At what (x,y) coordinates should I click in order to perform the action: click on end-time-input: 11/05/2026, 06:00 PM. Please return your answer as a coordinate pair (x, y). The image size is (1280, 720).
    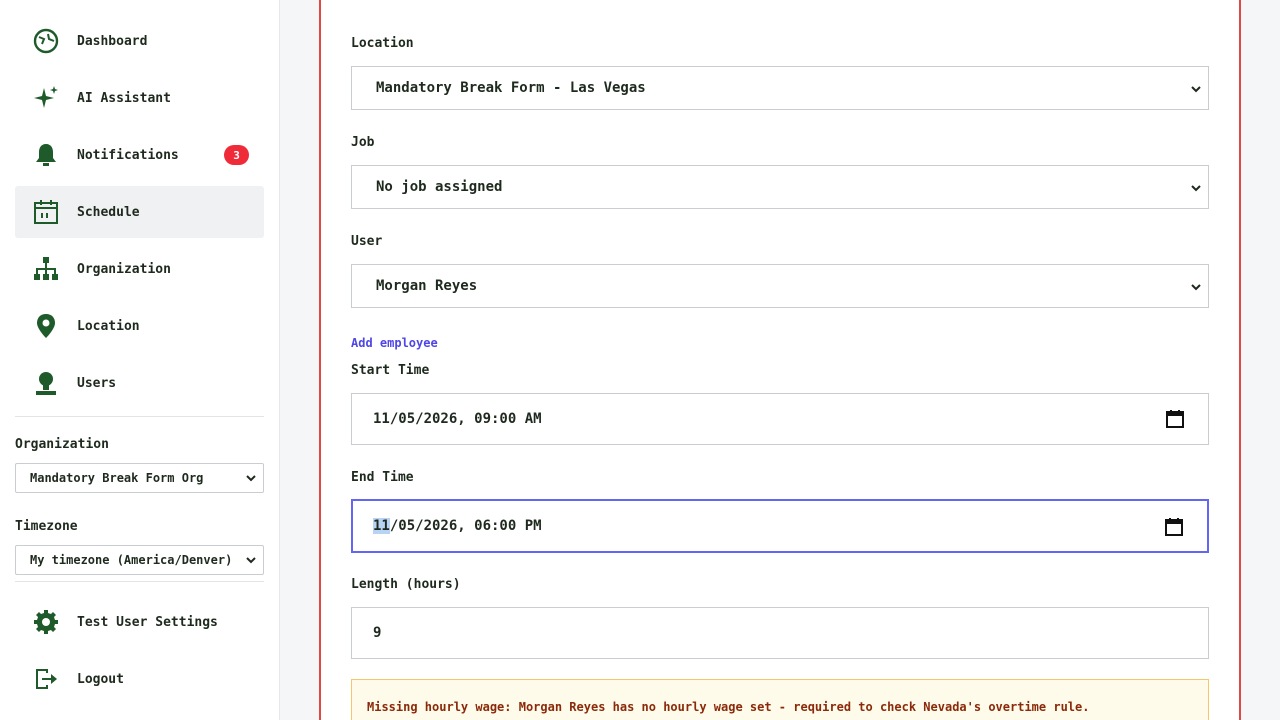
    Looking at the image, I should click on (780, 526).